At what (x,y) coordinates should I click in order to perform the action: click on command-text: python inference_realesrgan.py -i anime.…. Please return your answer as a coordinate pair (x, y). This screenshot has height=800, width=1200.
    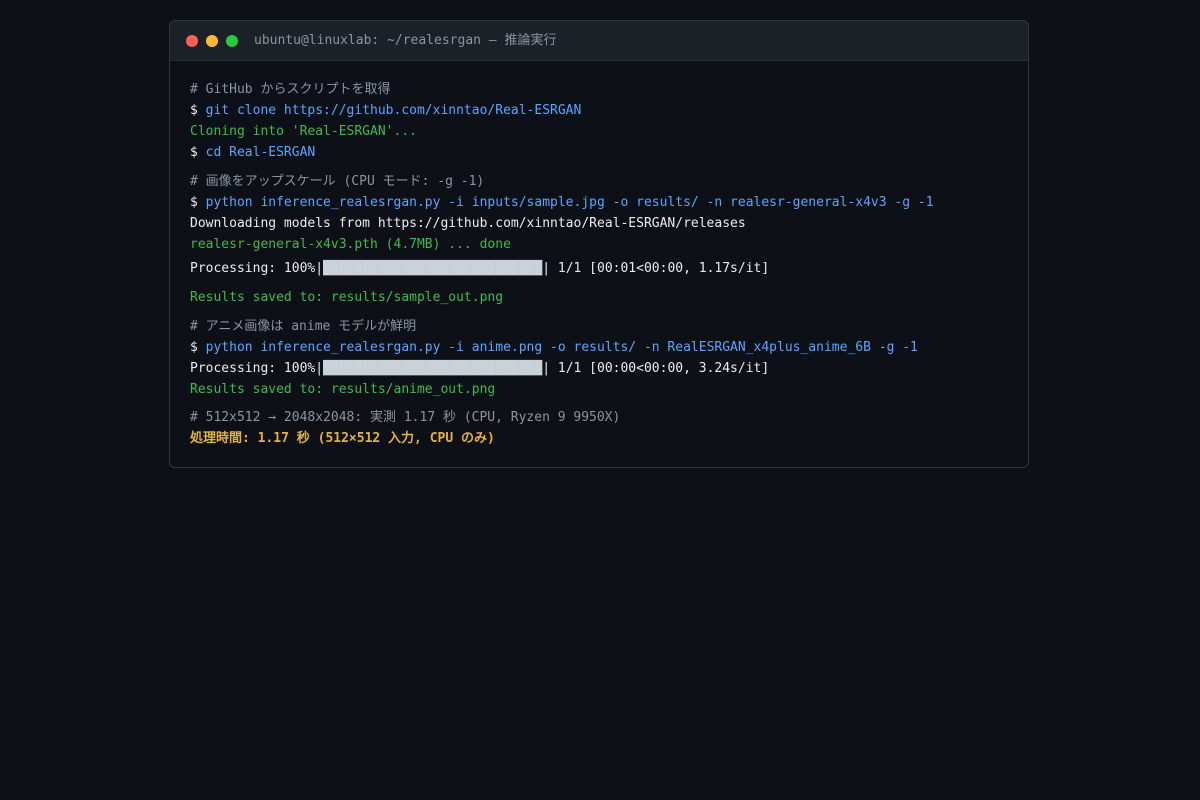
    Looking at the image, I should click on (561, 347).